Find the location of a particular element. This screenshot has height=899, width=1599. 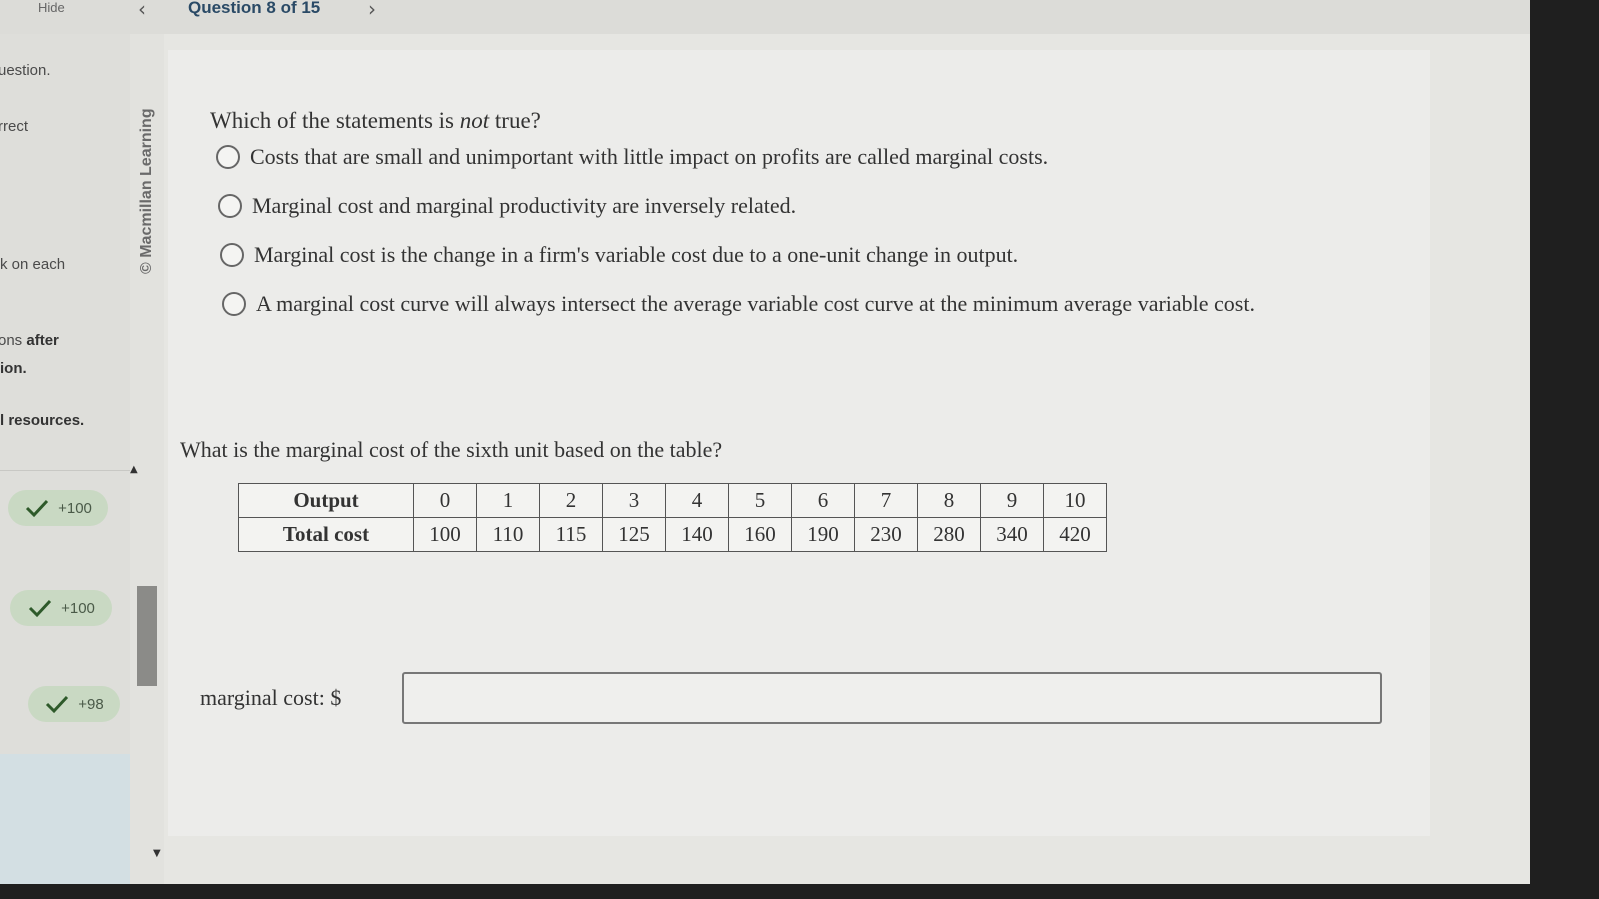

chevron-left-icon: ‹ is located at coordinates (142, 10).